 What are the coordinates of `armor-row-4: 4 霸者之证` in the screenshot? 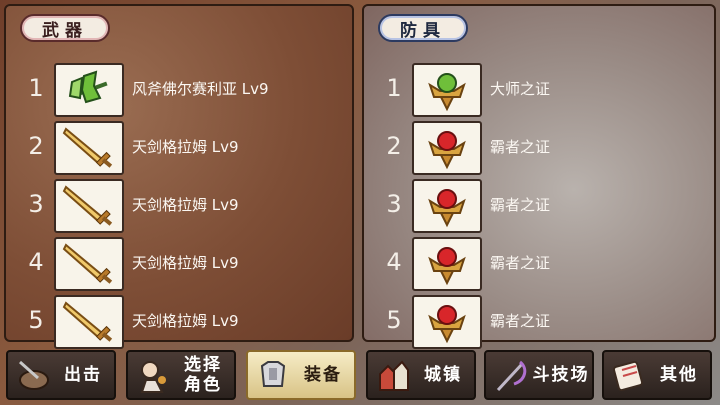 It's located at (539, 264).